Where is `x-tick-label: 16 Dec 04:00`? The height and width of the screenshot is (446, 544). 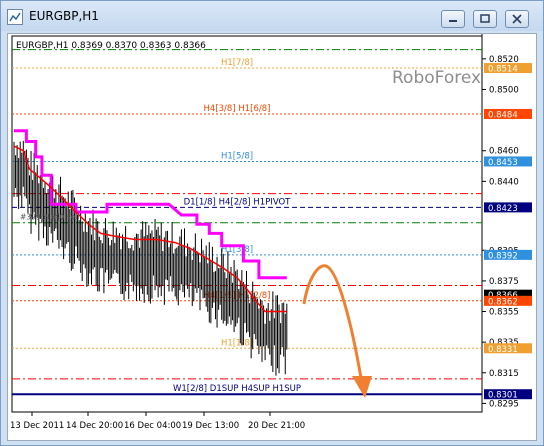 x-tick-label: 16 Dec 04:00 is located at coordinates (152, 426).